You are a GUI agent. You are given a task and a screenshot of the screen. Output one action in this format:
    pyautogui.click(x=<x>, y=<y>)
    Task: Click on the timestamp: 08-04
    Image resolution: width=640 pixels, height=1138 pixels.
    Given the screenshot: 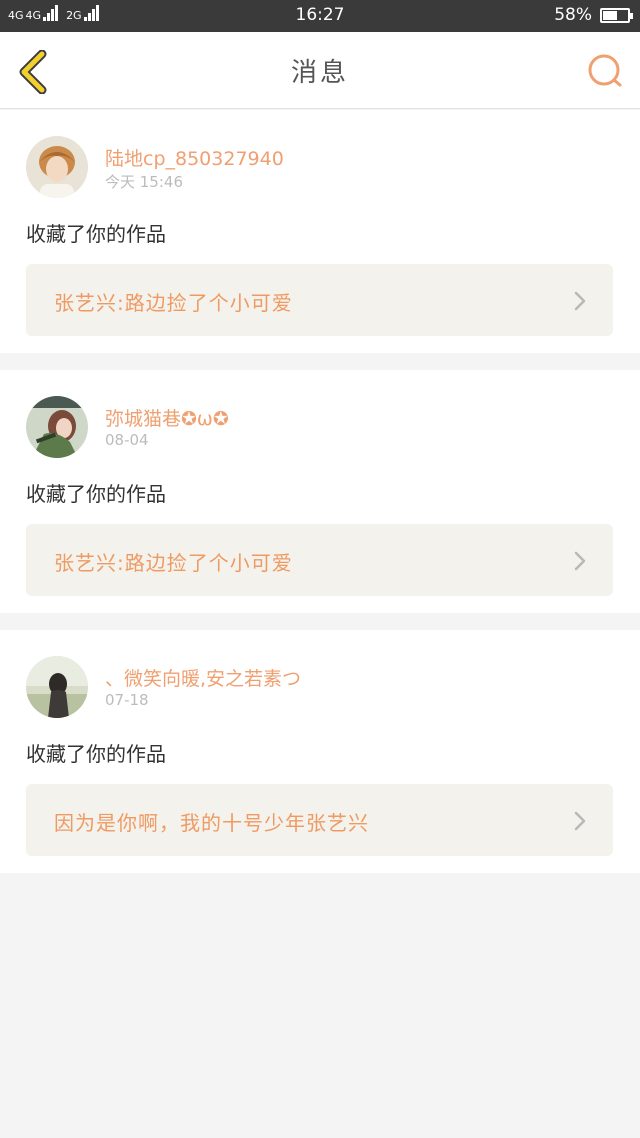 What is the action you would take?
    pyautogui.click(x=127, y=440)
    